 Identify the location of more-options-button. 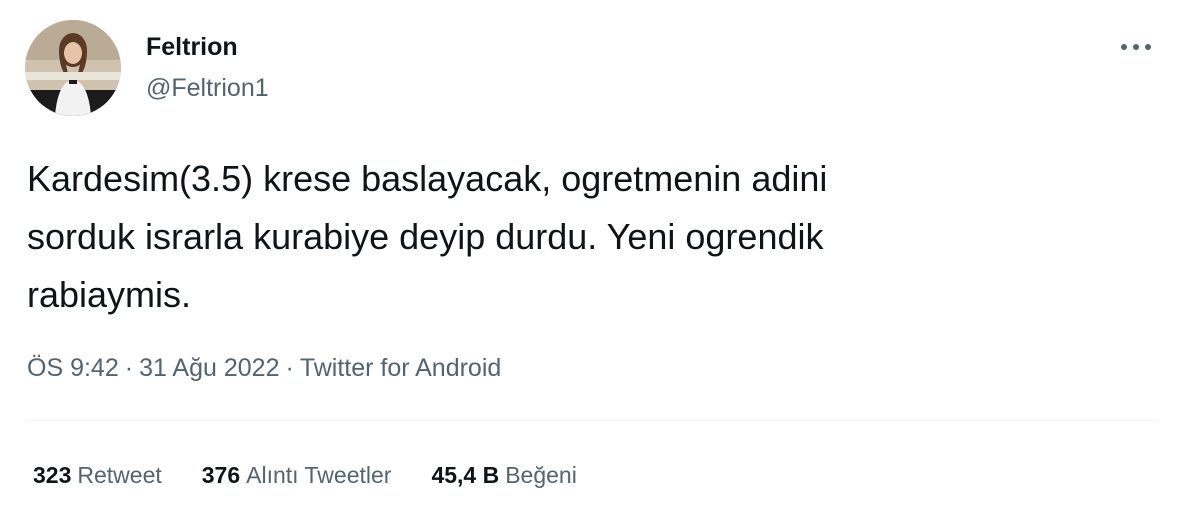
(1136, 47).